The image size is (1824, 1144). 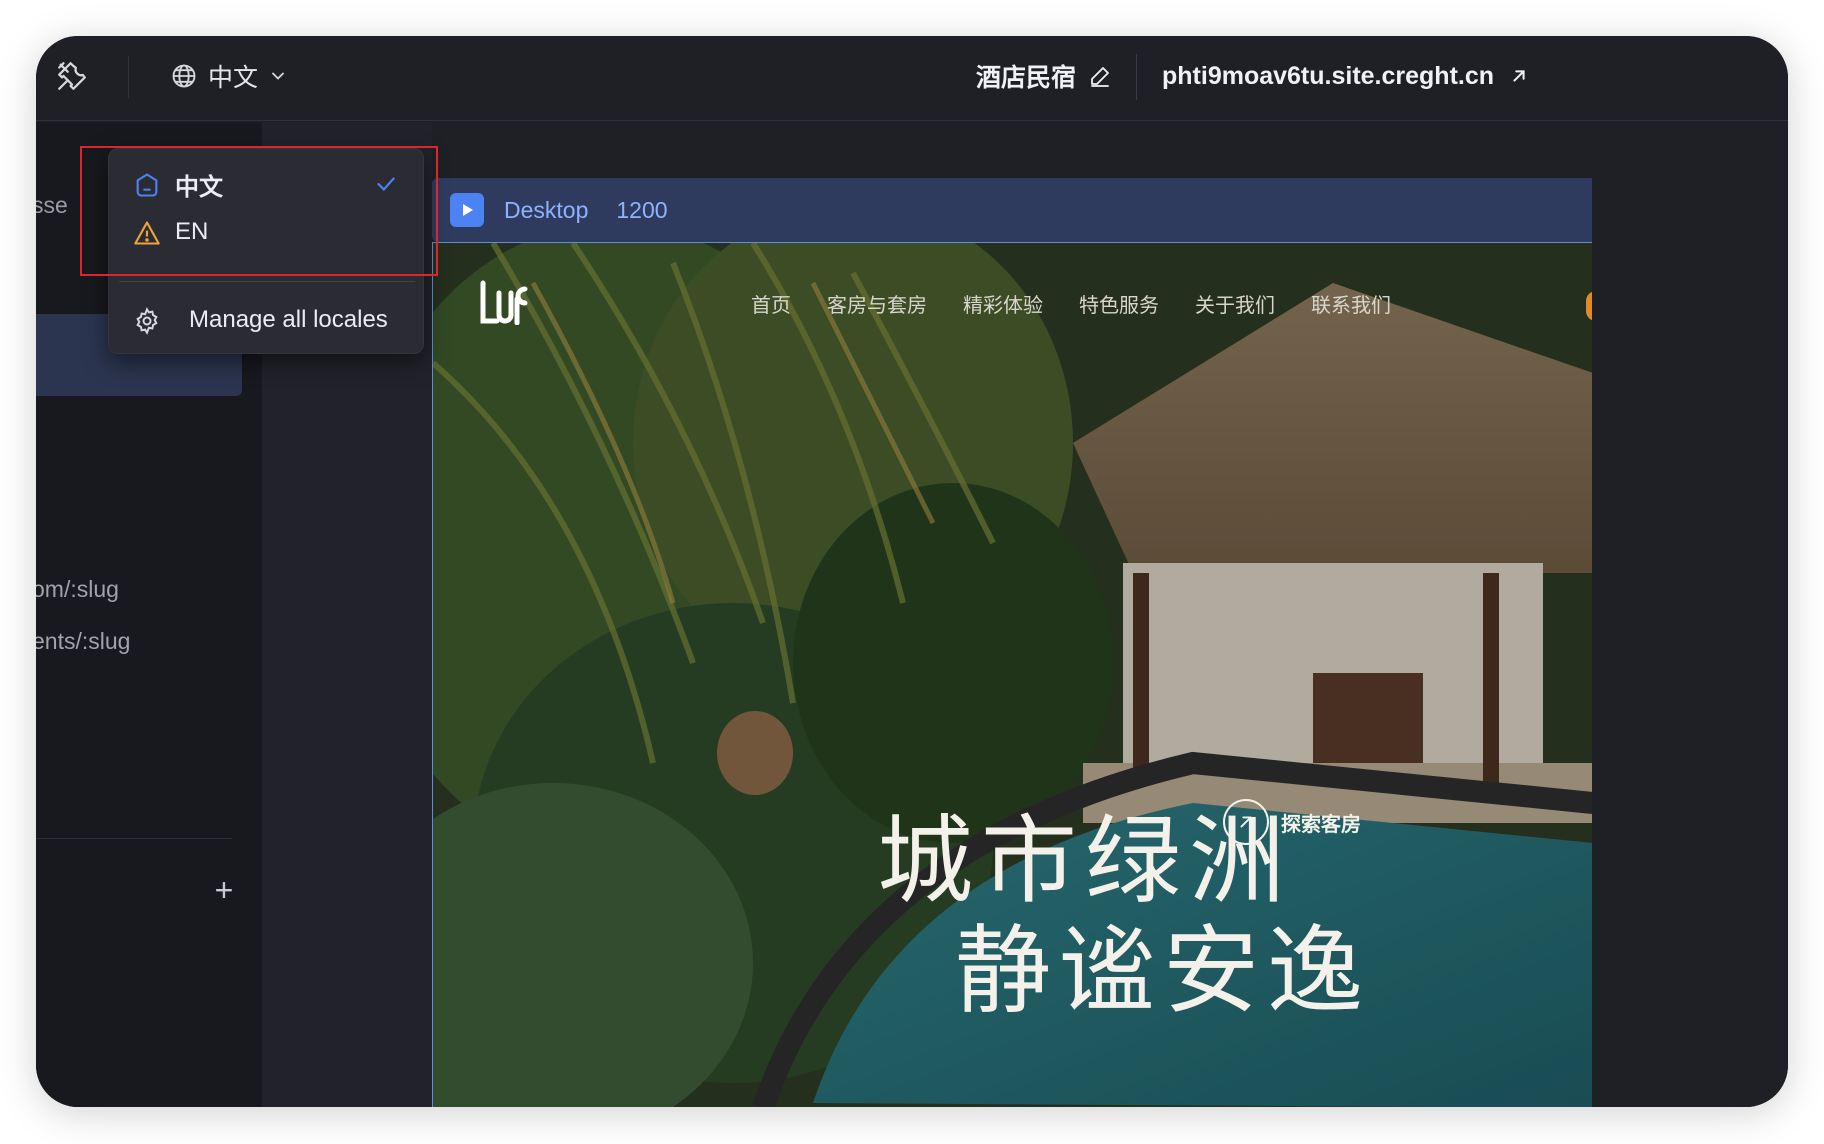 I want to click on site-url-link: phti9moav6tu.site.creght.cn, so click(x=1346, y=76).